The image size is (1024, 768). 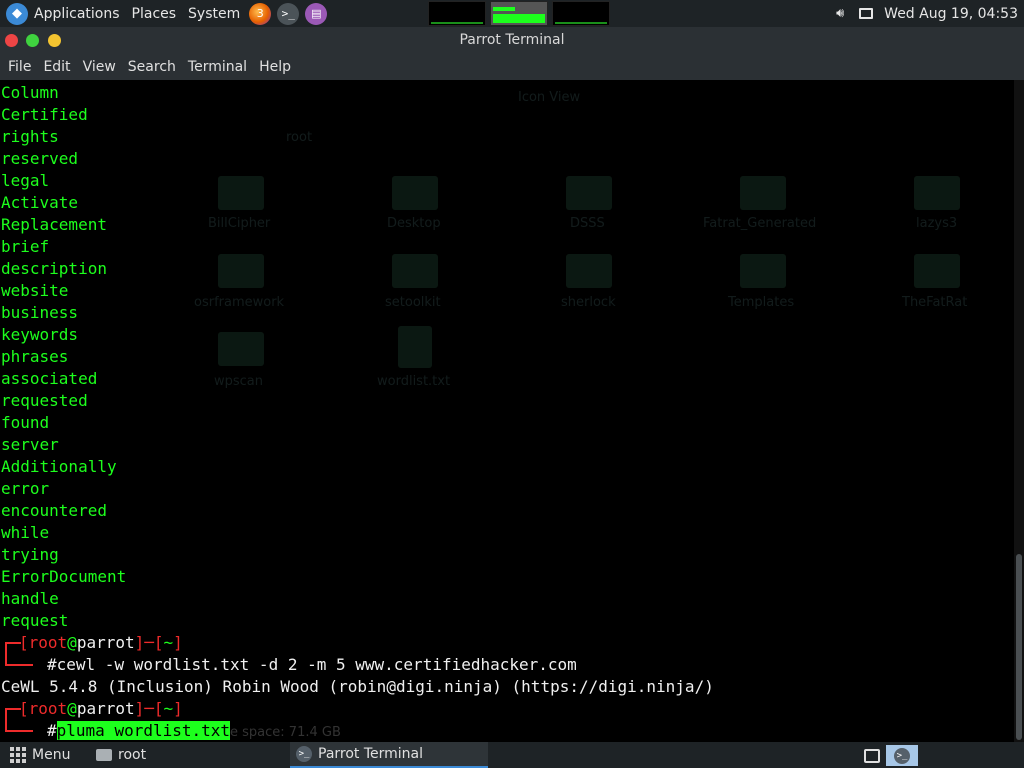 I want to click on task-root-folder: root, so click(x=121, y=755).